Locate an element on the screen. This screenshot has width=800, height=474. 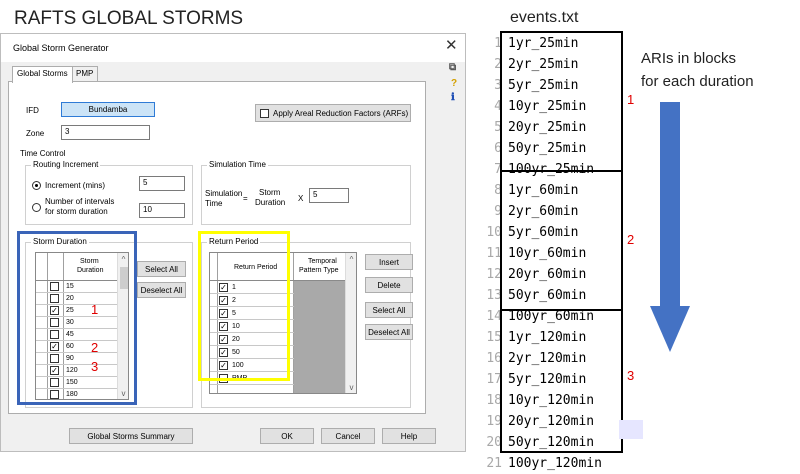
return-period-highlight is located at coordinates (244, 306).